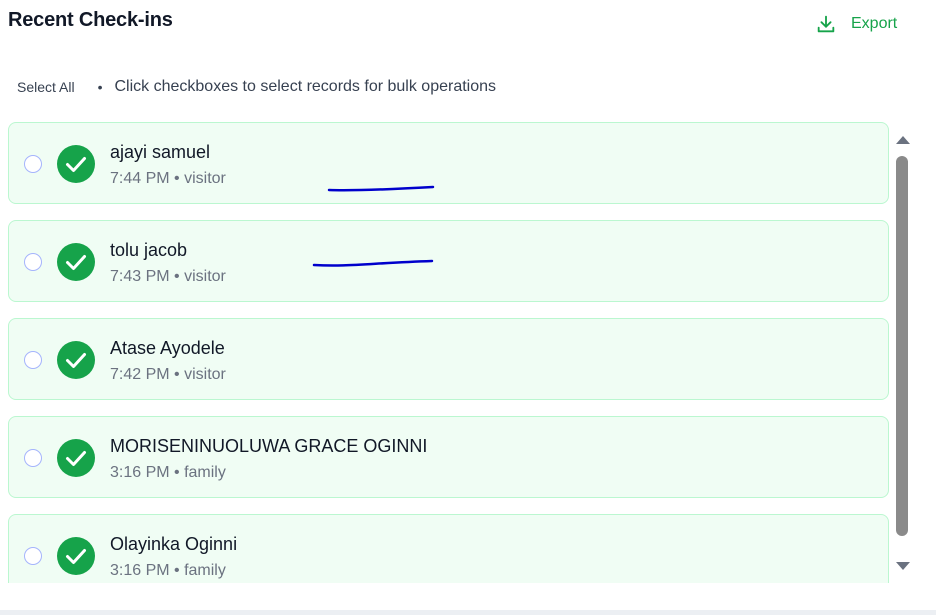 Image resolution: width=936 pixels, height=615 pixels. I want to click on checkin-meta: 7:44 PM • visitor, so click(168, 178).